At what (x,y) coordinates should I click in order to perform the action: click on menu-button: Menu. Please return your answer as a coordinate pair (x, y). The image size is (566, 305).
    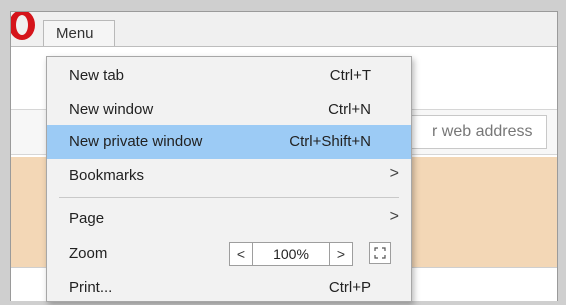
    Looking at the image, I should click on (79, 33).